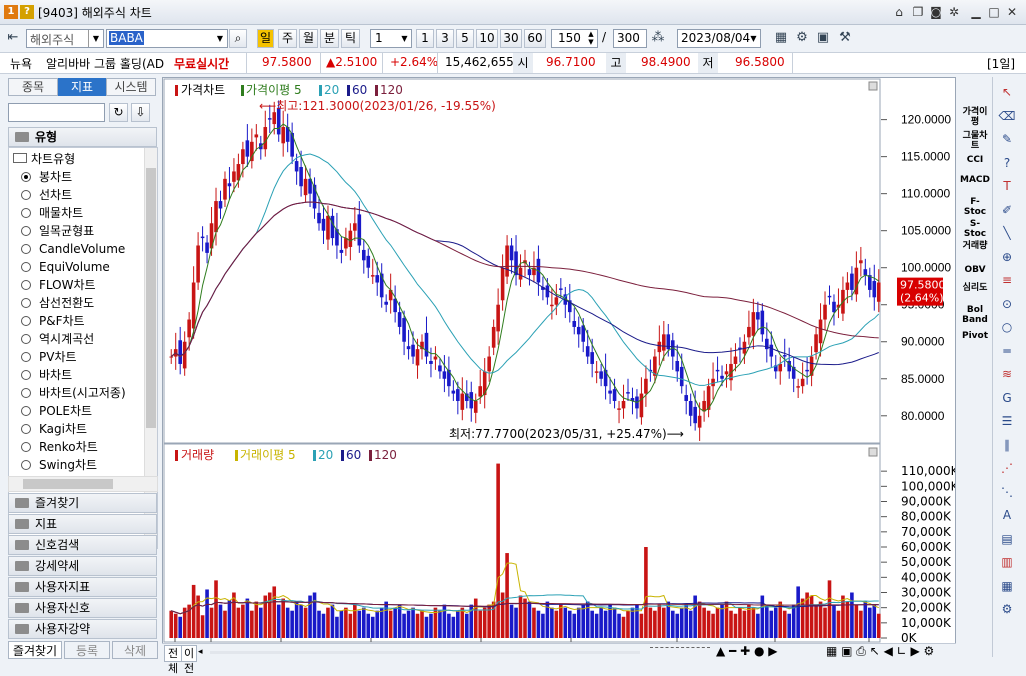 The image size is (1026, 676). Describe the element at coordinates (574, 38) in the screenshot. I see `view-count-stepper: 150 ▲ ▼` at that location.